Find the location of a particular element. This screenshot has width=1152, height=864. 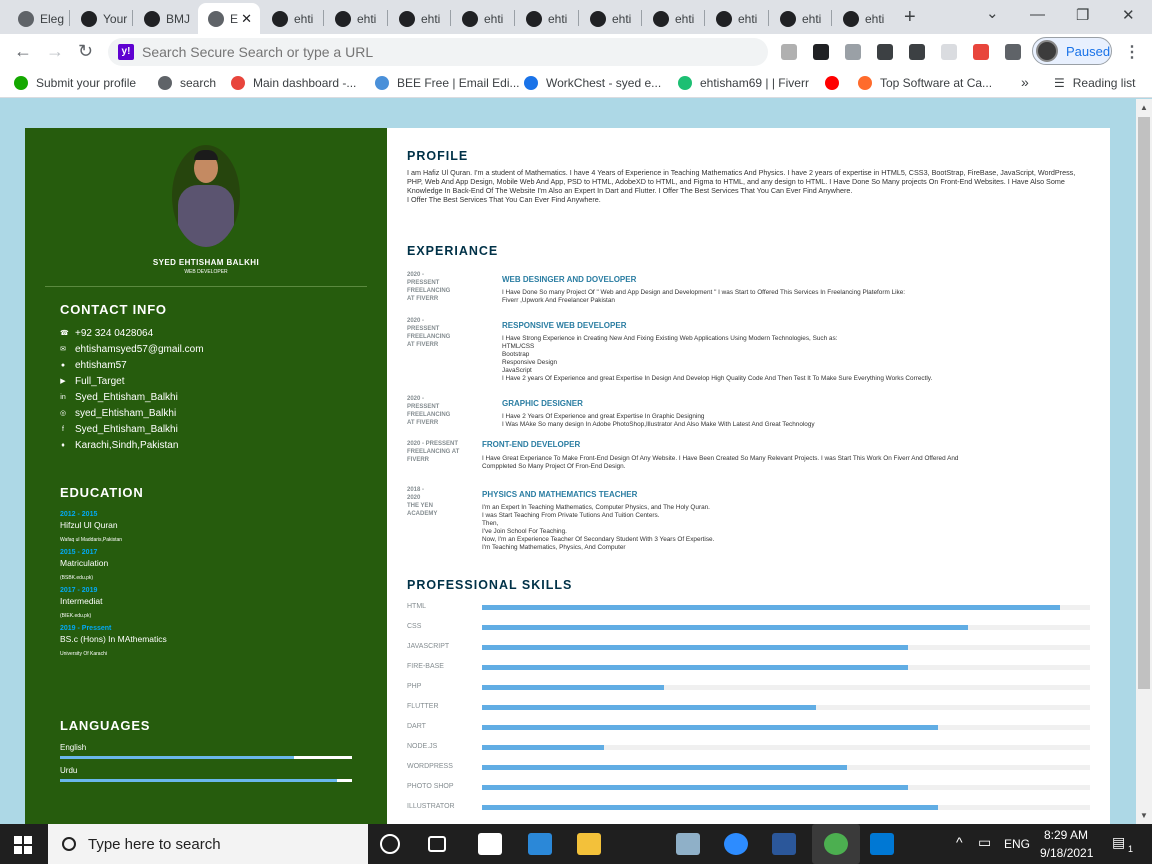

zoom-icon is located at coordinates (736, 844).